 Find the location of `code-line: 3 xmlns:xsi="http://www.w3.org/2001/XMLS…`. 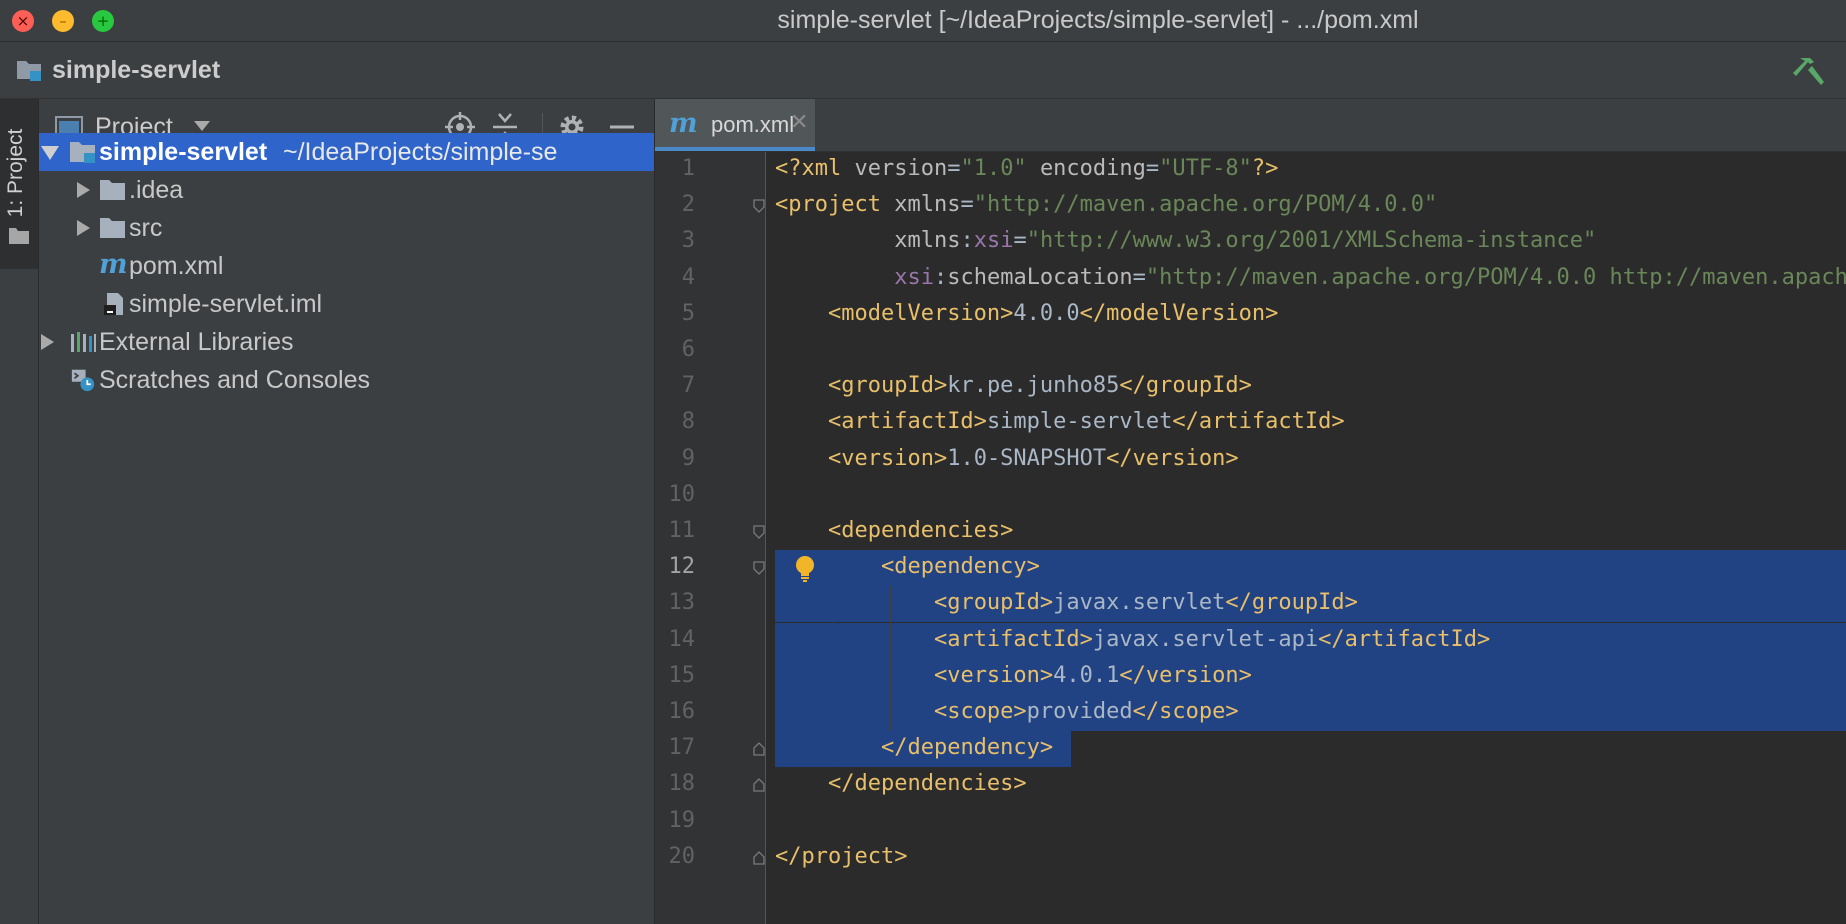

code-line: 3 xmlns:xsi="http://www.w3.org/2001/XMLS… is located at coordinates (1250, 242).